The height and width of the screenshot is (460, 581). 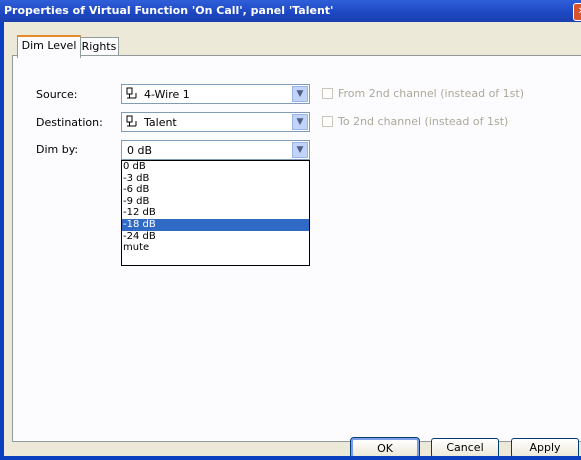 What do you see at coordinates (69, 122) in the screenshot?
I see `destination-label: Destination:` at bounding box center [69, 122].